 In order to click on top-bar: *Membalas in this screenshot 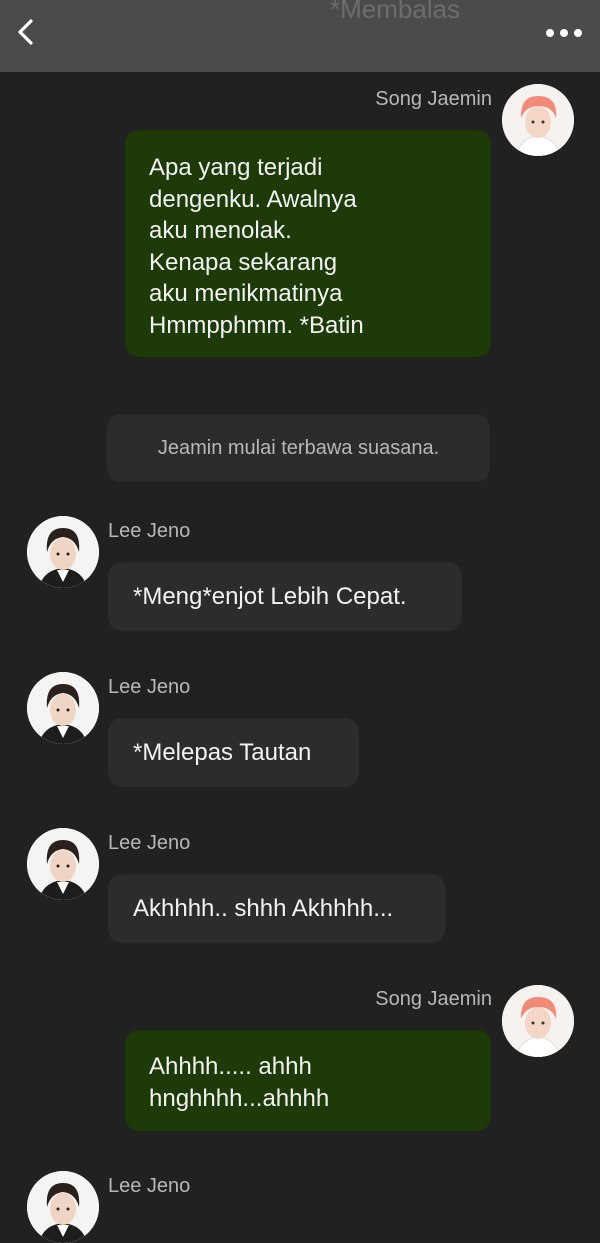, I will do `click(300, 36)`.